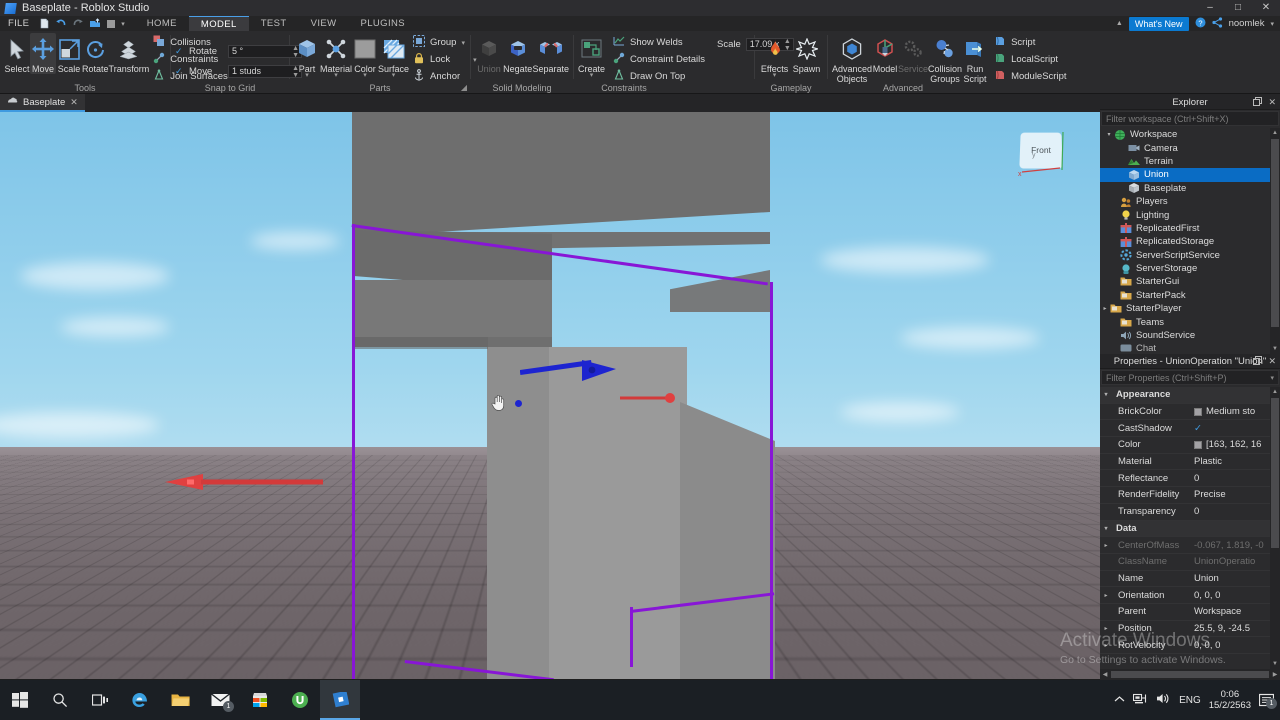  Describe the element at coordinates (570, 372) in the screenshot. I see `move-handle-z-positive` at that location.